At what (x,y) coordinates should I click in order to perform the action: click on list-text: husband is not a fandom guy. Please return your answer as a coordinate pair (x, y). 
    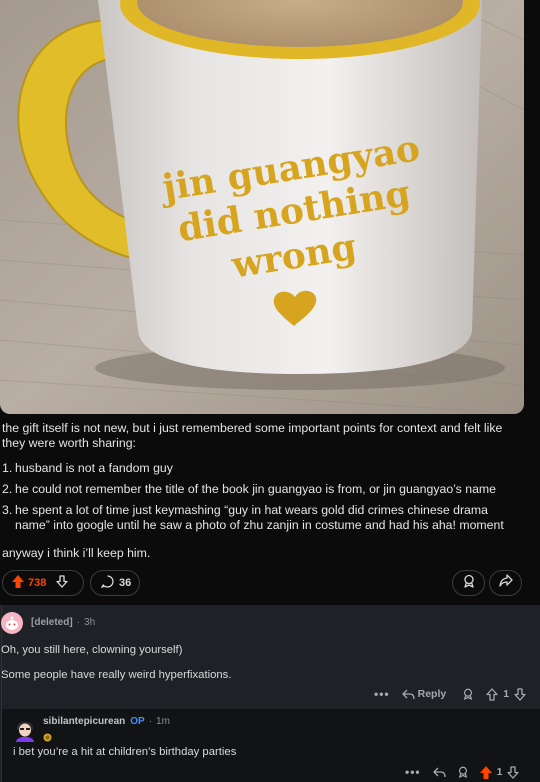
    Looking at the image, I should click on (94, 468).